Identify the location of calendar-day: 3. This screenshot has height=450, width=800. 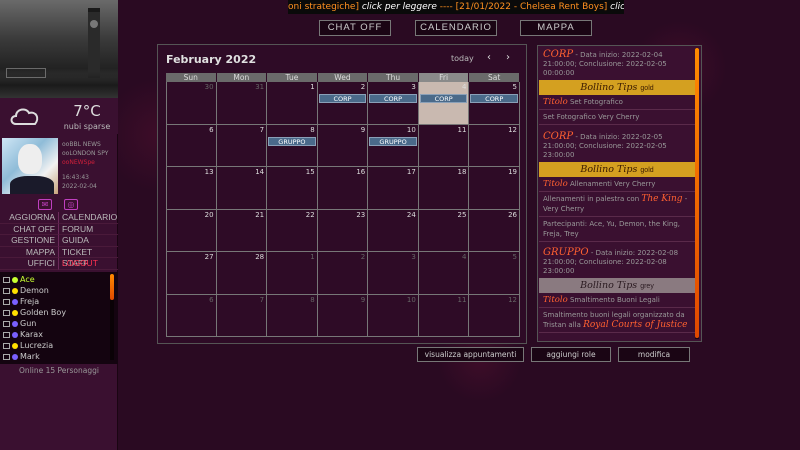
(393, 273).